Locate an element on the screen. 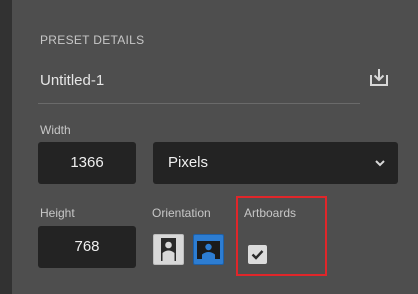 This screenshot has width=418, height=294. section-title: PRESET DETAILS is located at coordinates (92, 40).